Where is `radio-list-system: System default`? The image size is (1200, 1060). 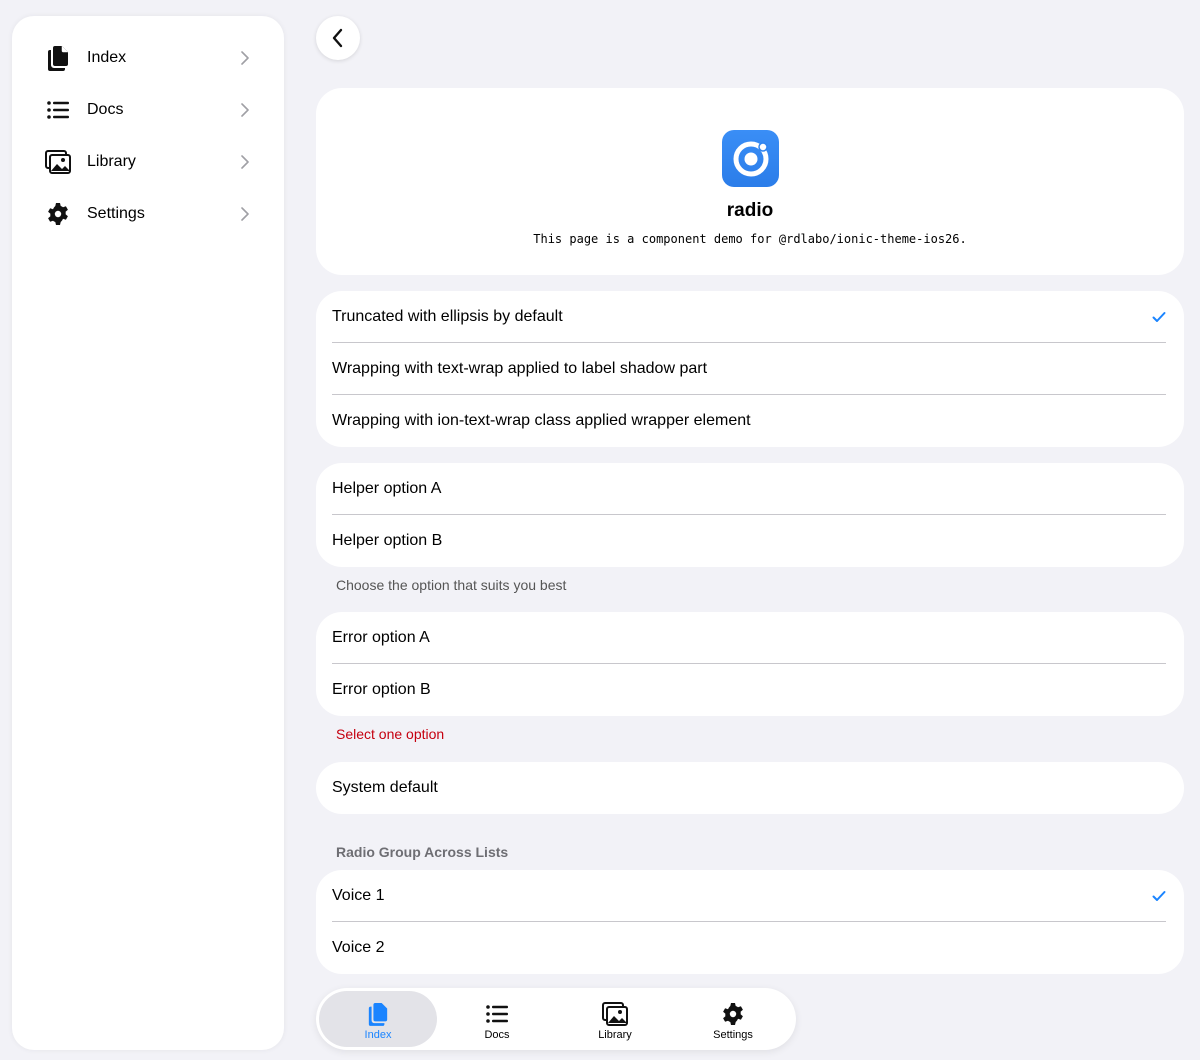
radio-list-system: System default is located at coordinates (750, 788).